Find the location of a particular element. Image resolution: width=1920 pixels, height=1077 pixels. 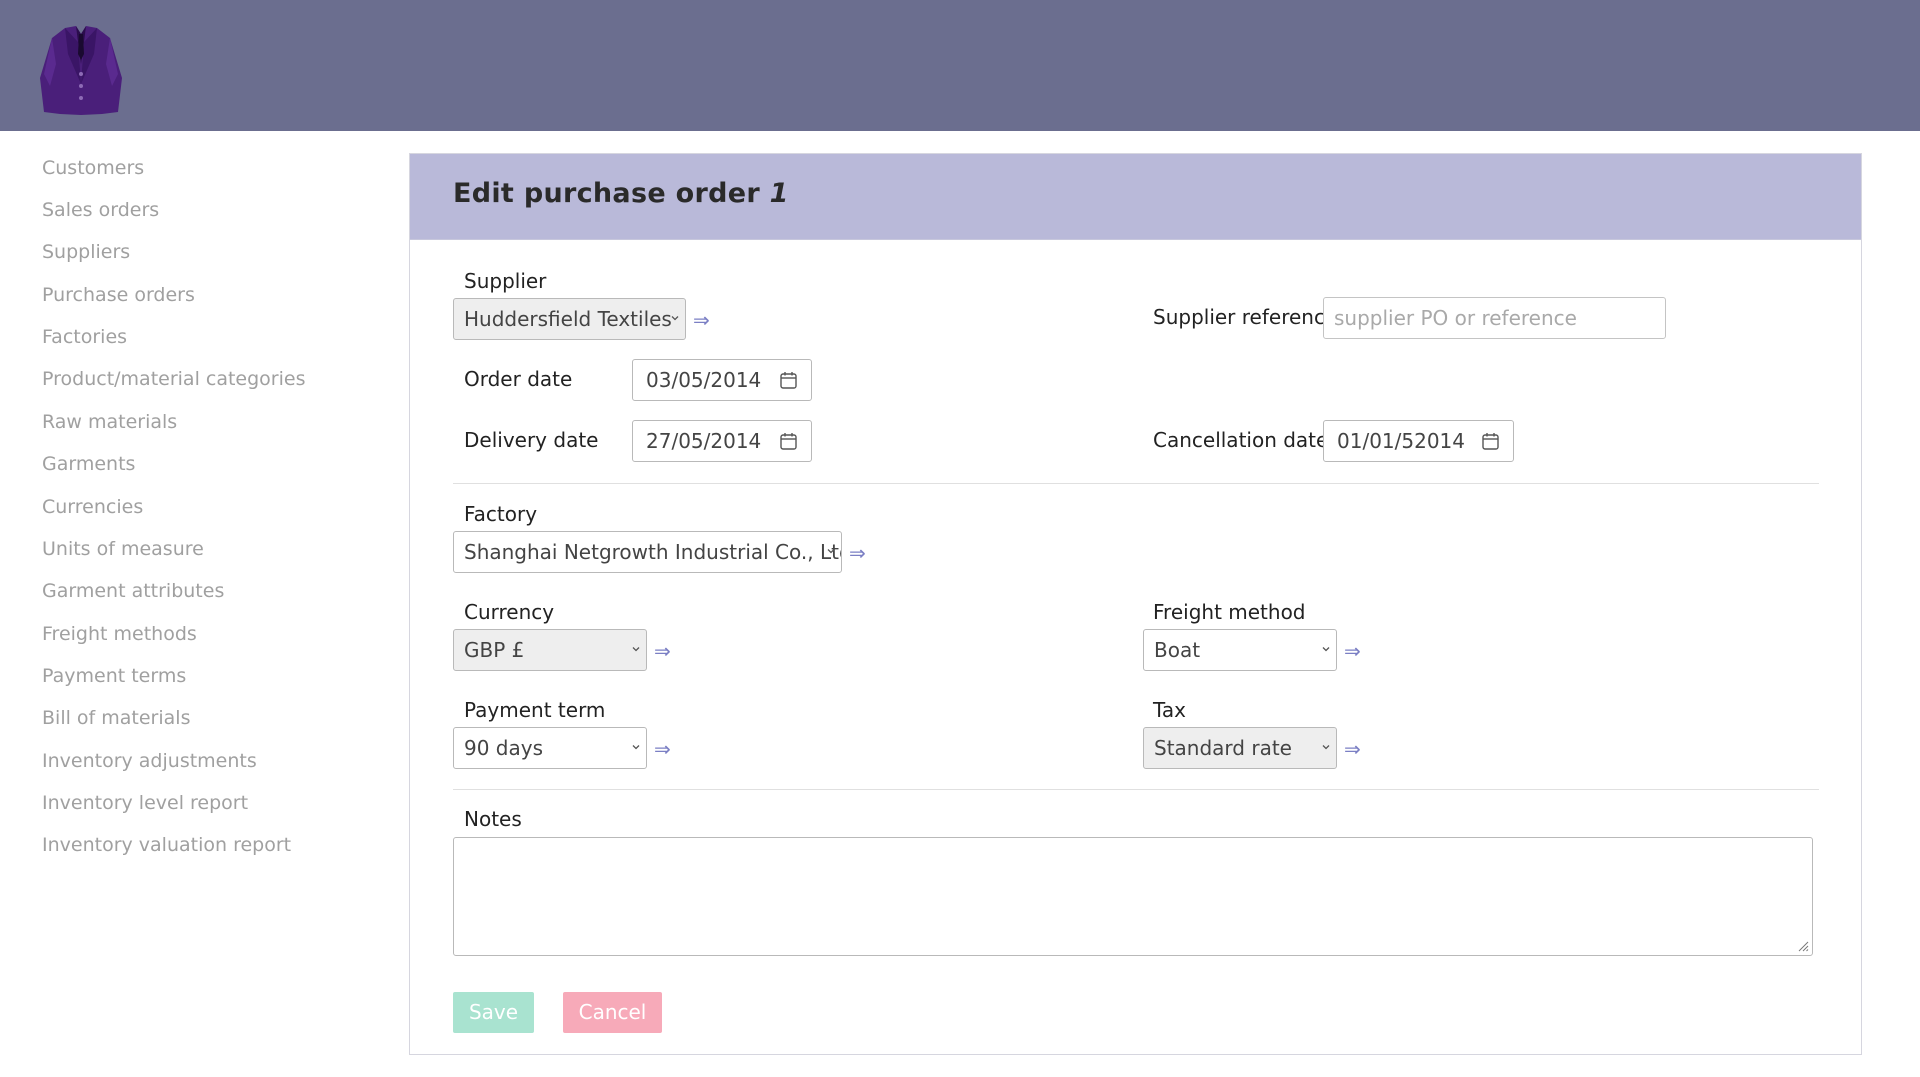

delivery-date-value: 27/05/2014 is located at coordinates (704, 441).